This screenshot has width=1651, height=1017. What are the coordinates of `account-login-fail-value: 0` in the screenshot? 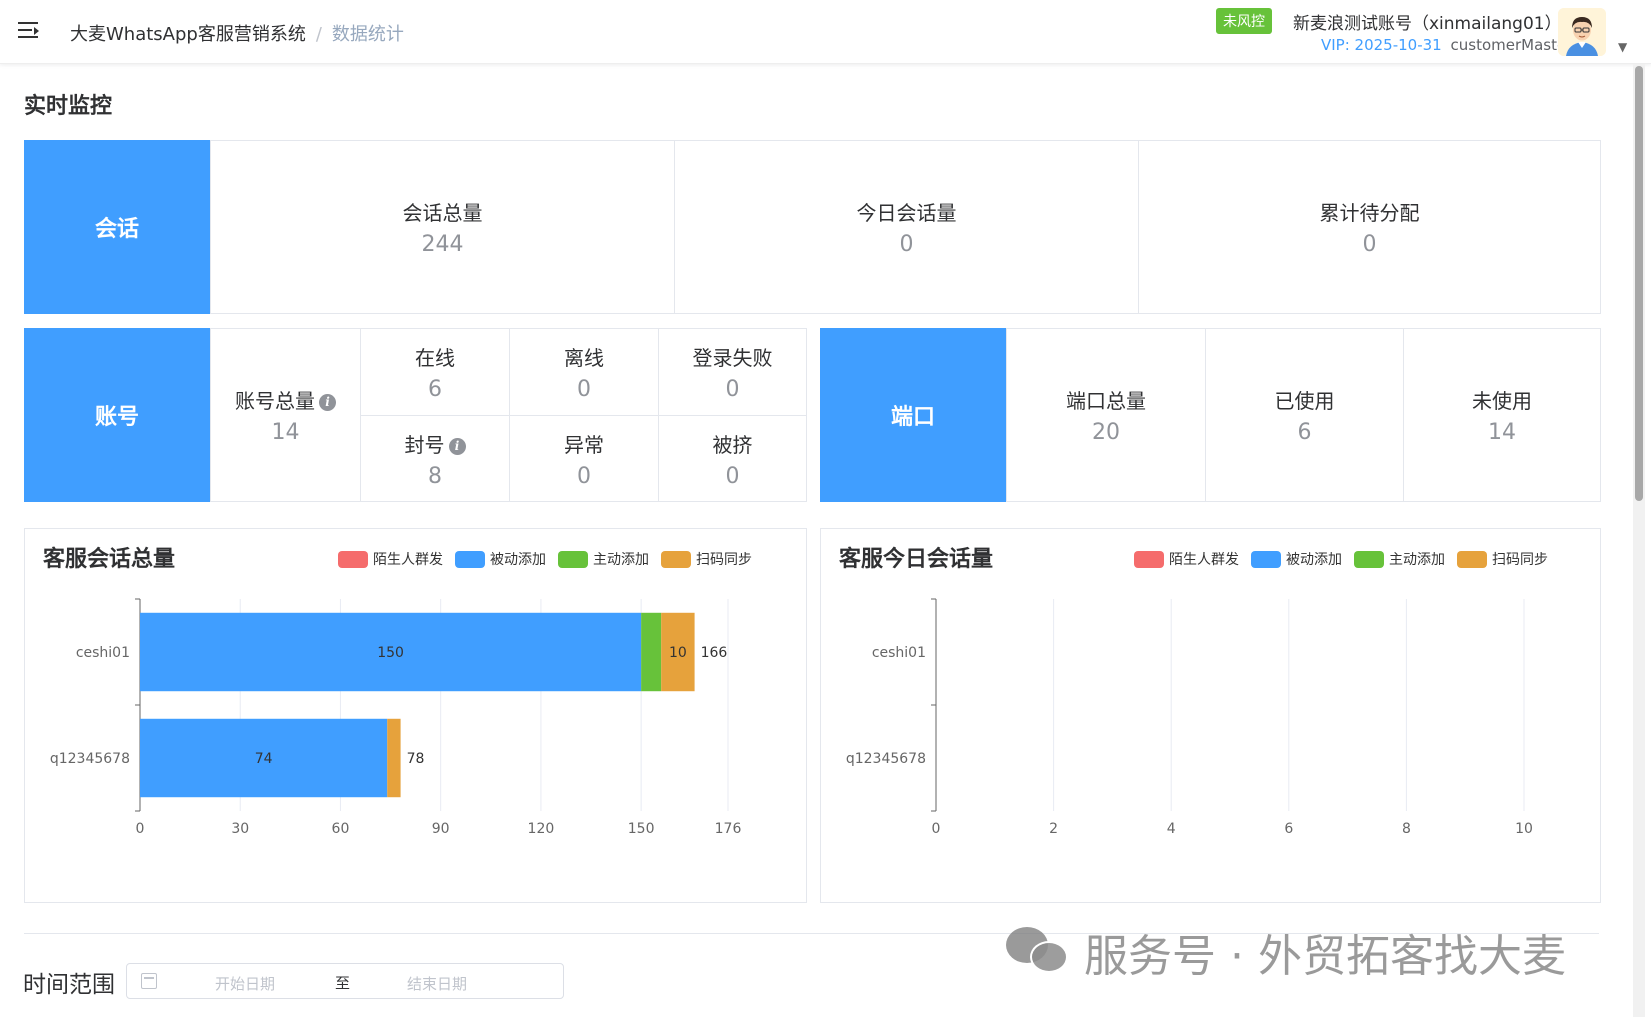 It's located at (732, 389).